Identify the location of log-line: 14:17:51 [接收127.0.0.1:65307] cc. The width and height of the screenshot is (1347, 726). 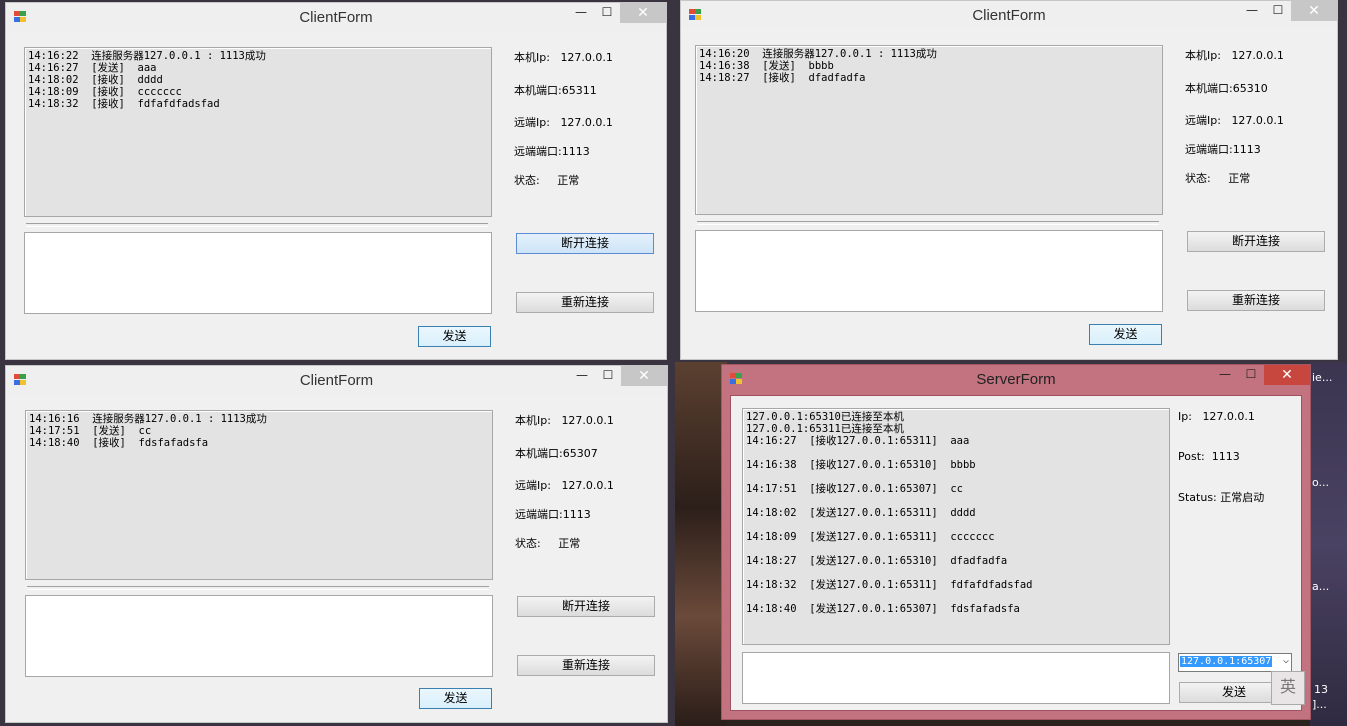
(854, 489).